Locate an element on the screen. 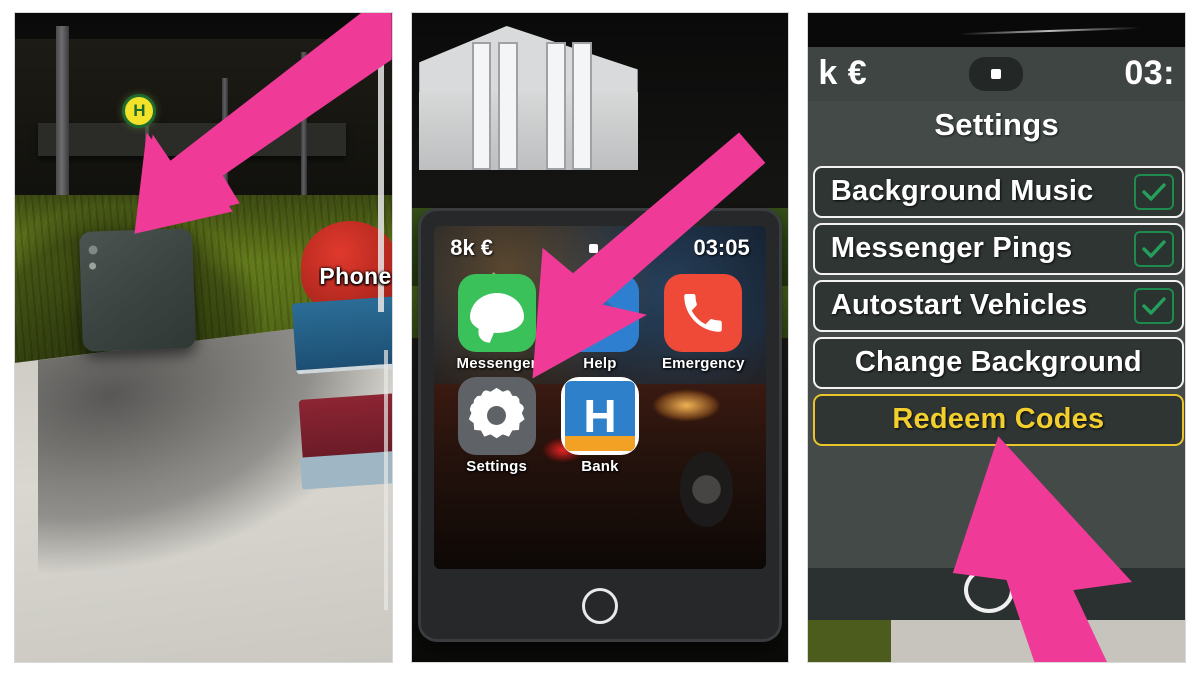 This screenshot has height=675, width=1200. setting-row-autostart-vehicles: Autostart Vehicles is located at coordinates (998, 305).